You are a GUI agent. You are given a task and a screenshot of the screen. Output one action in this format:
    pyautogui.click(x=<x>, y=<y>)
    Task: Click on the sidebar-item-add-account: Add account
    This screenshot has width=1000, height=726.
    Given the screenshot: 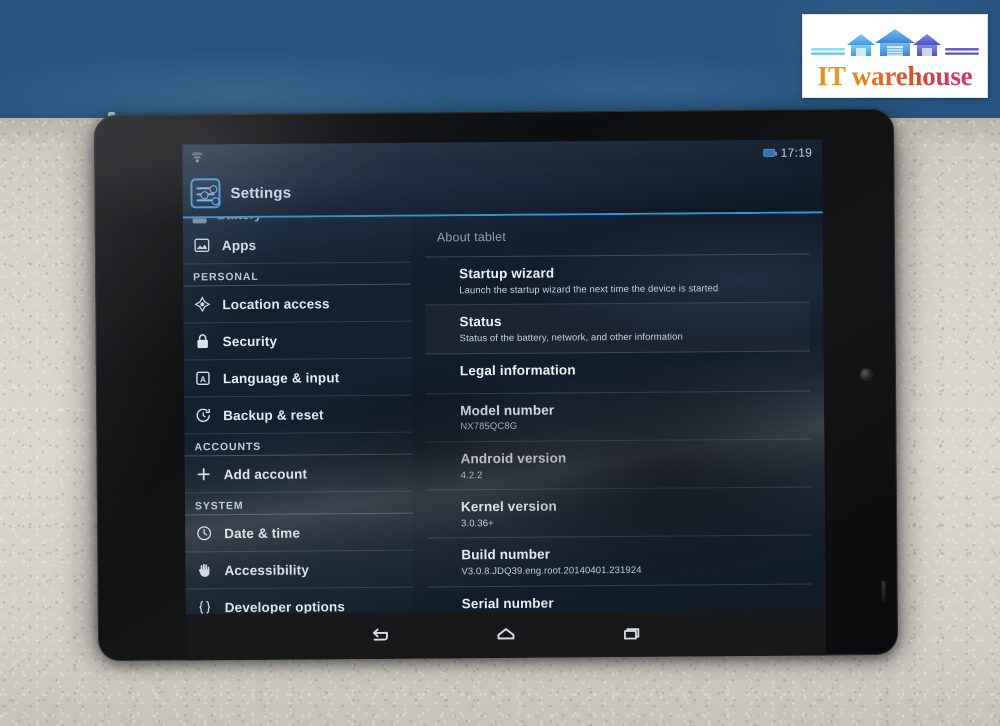 What is the action you would take?
    pyautogui.click(x=298, y=474)
    